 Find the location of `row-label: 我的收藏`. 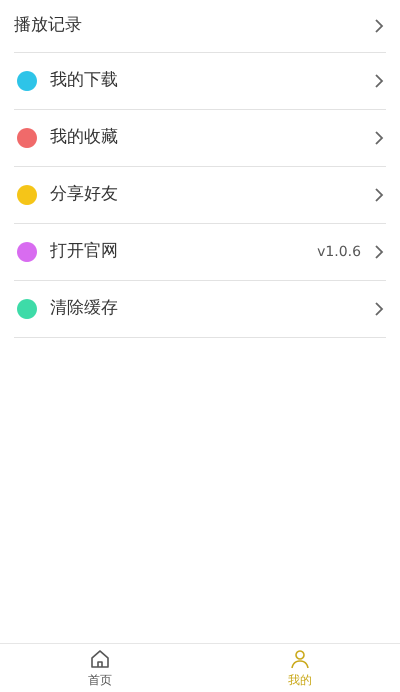

row-label: 我的收藏 is located at coordinates (84, 138).